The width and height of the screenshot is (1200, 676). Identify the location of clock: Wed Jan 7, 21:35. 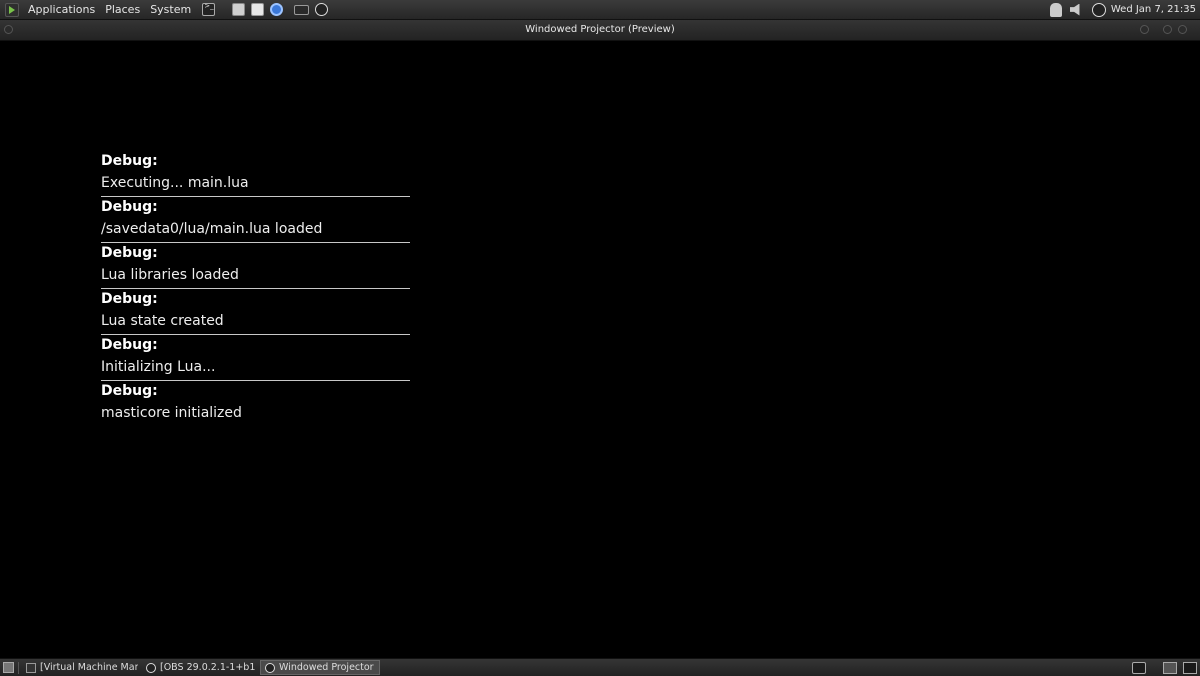
(1154, 9).